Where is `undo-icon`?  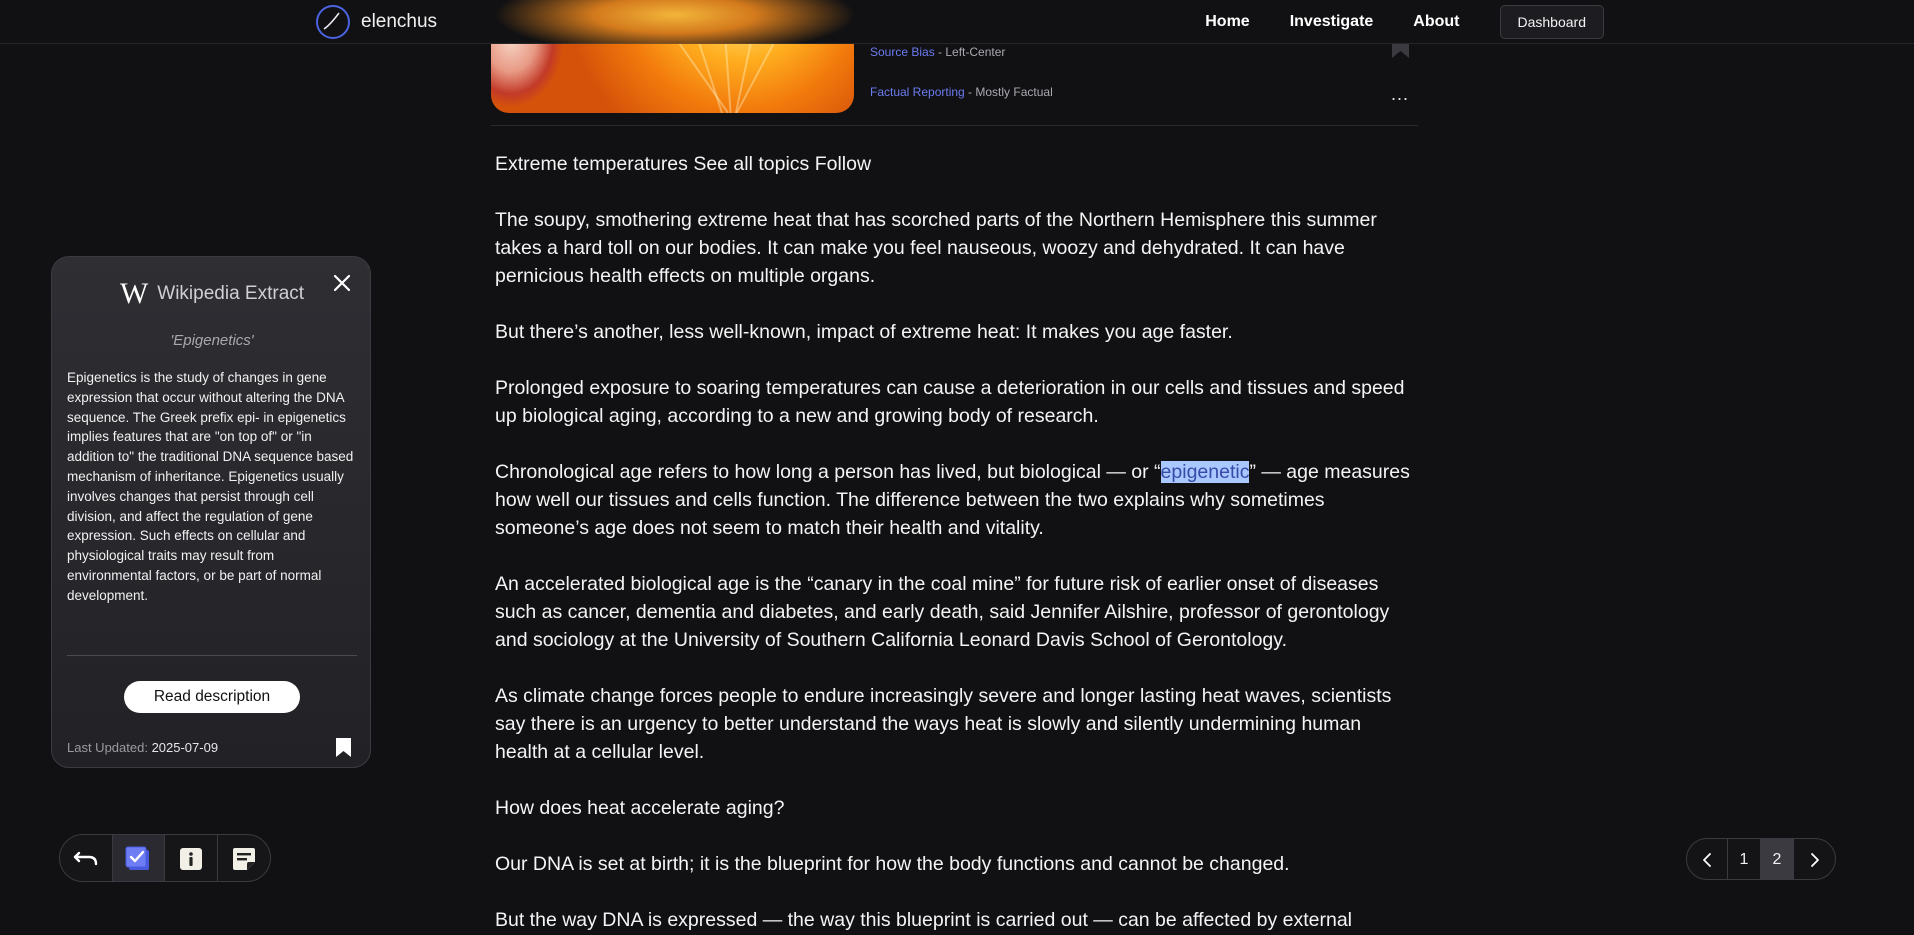
undo-icon is located at coordinates (85, 858).